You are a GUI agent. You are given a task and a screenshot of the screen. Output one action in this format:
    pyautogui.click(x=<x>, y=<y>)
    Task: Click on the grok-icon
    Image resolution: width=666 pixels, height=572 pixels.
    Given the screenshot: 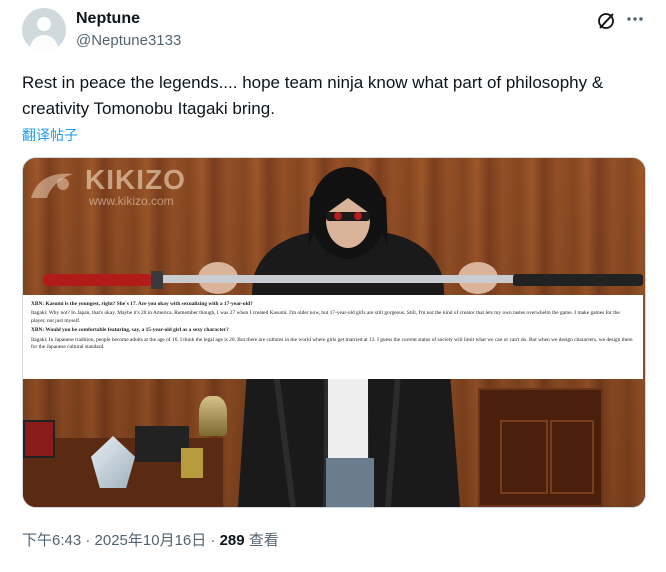 What is the action you would take?
    pyautogui.click(x=606, y=21)
    